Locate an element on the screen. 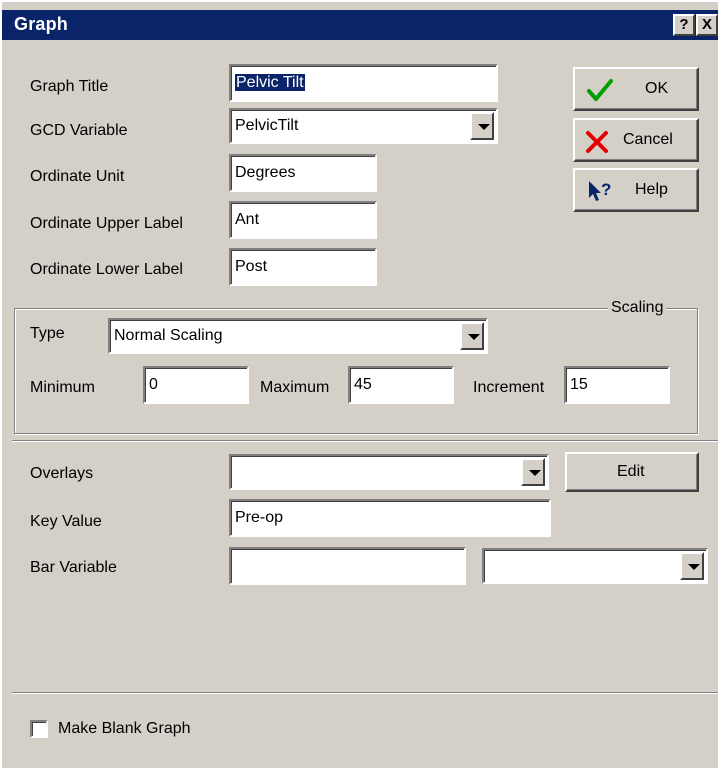 This screenshot has height=768, width=718. ordinate-lower-label-value: Post is located at coordinates (251, 266).